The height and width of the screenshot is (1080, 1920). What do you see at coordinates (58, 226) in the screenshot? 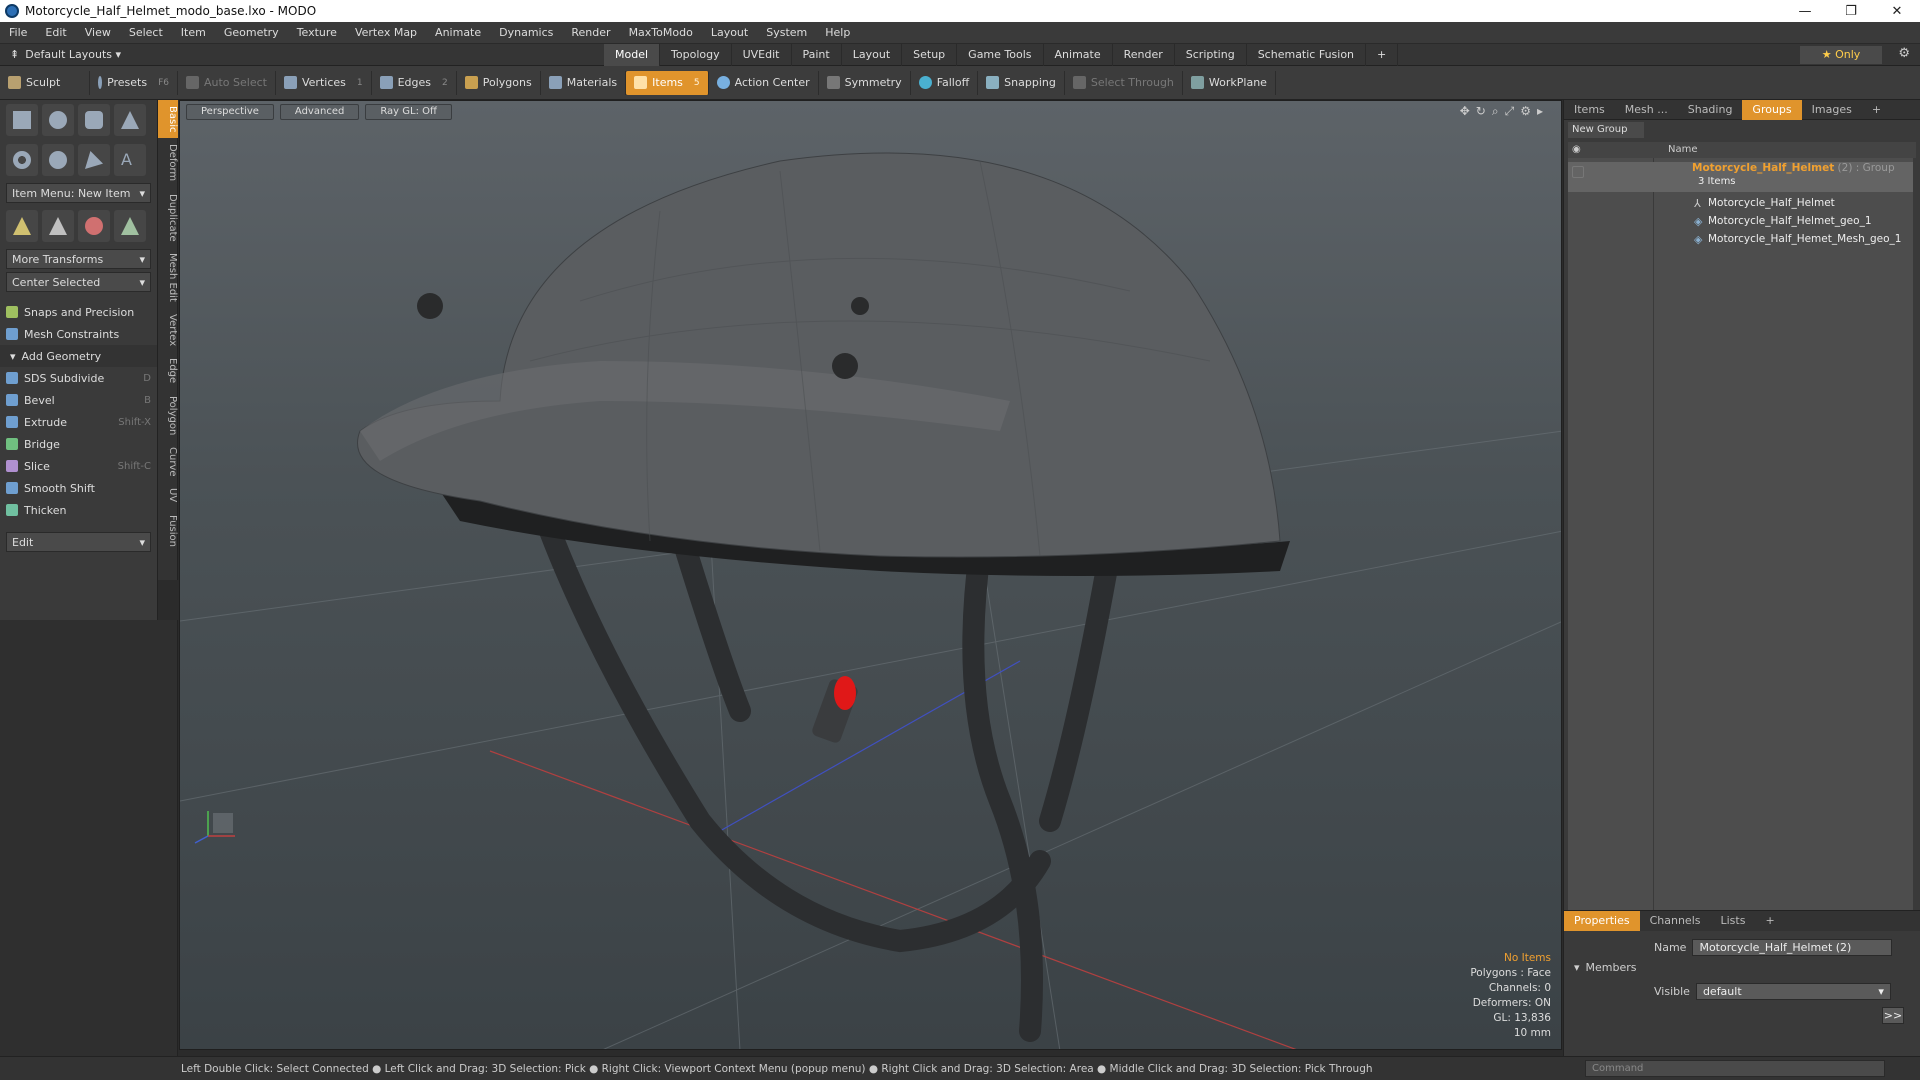
I see `rotate-tool-button` at bounding box center [58, 226].